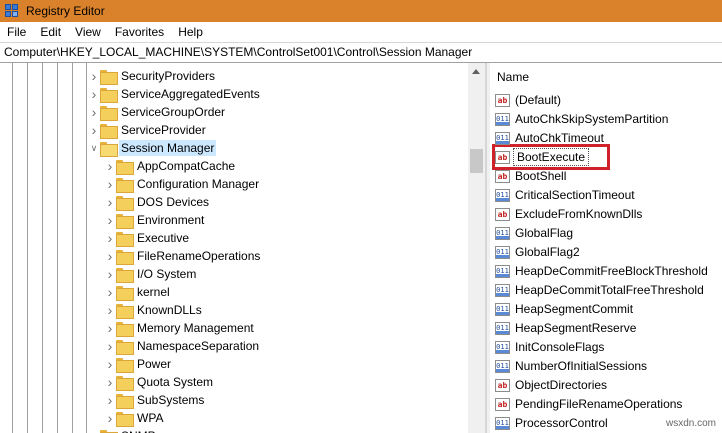 This screenshot has width=722, height=433. What do you see at coordinates (569, 214) in the screenshot?
I see `value-row: ab ExcludeFromKnownDlls` at bounding box center [569, 214].